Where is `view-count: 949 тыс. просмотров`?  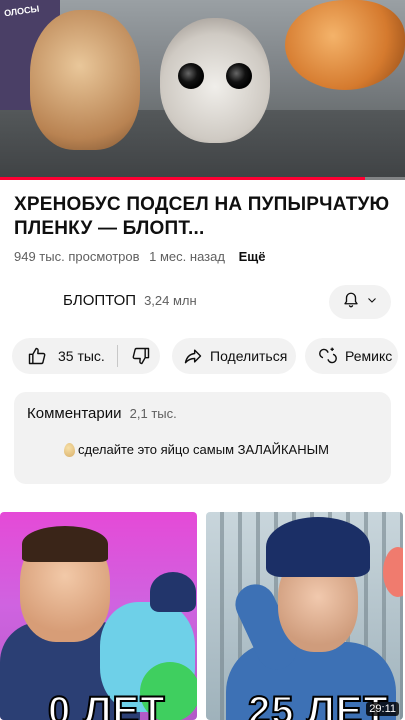 view-count: 949 тыс. просмотров is located at coordinates (77, 256).